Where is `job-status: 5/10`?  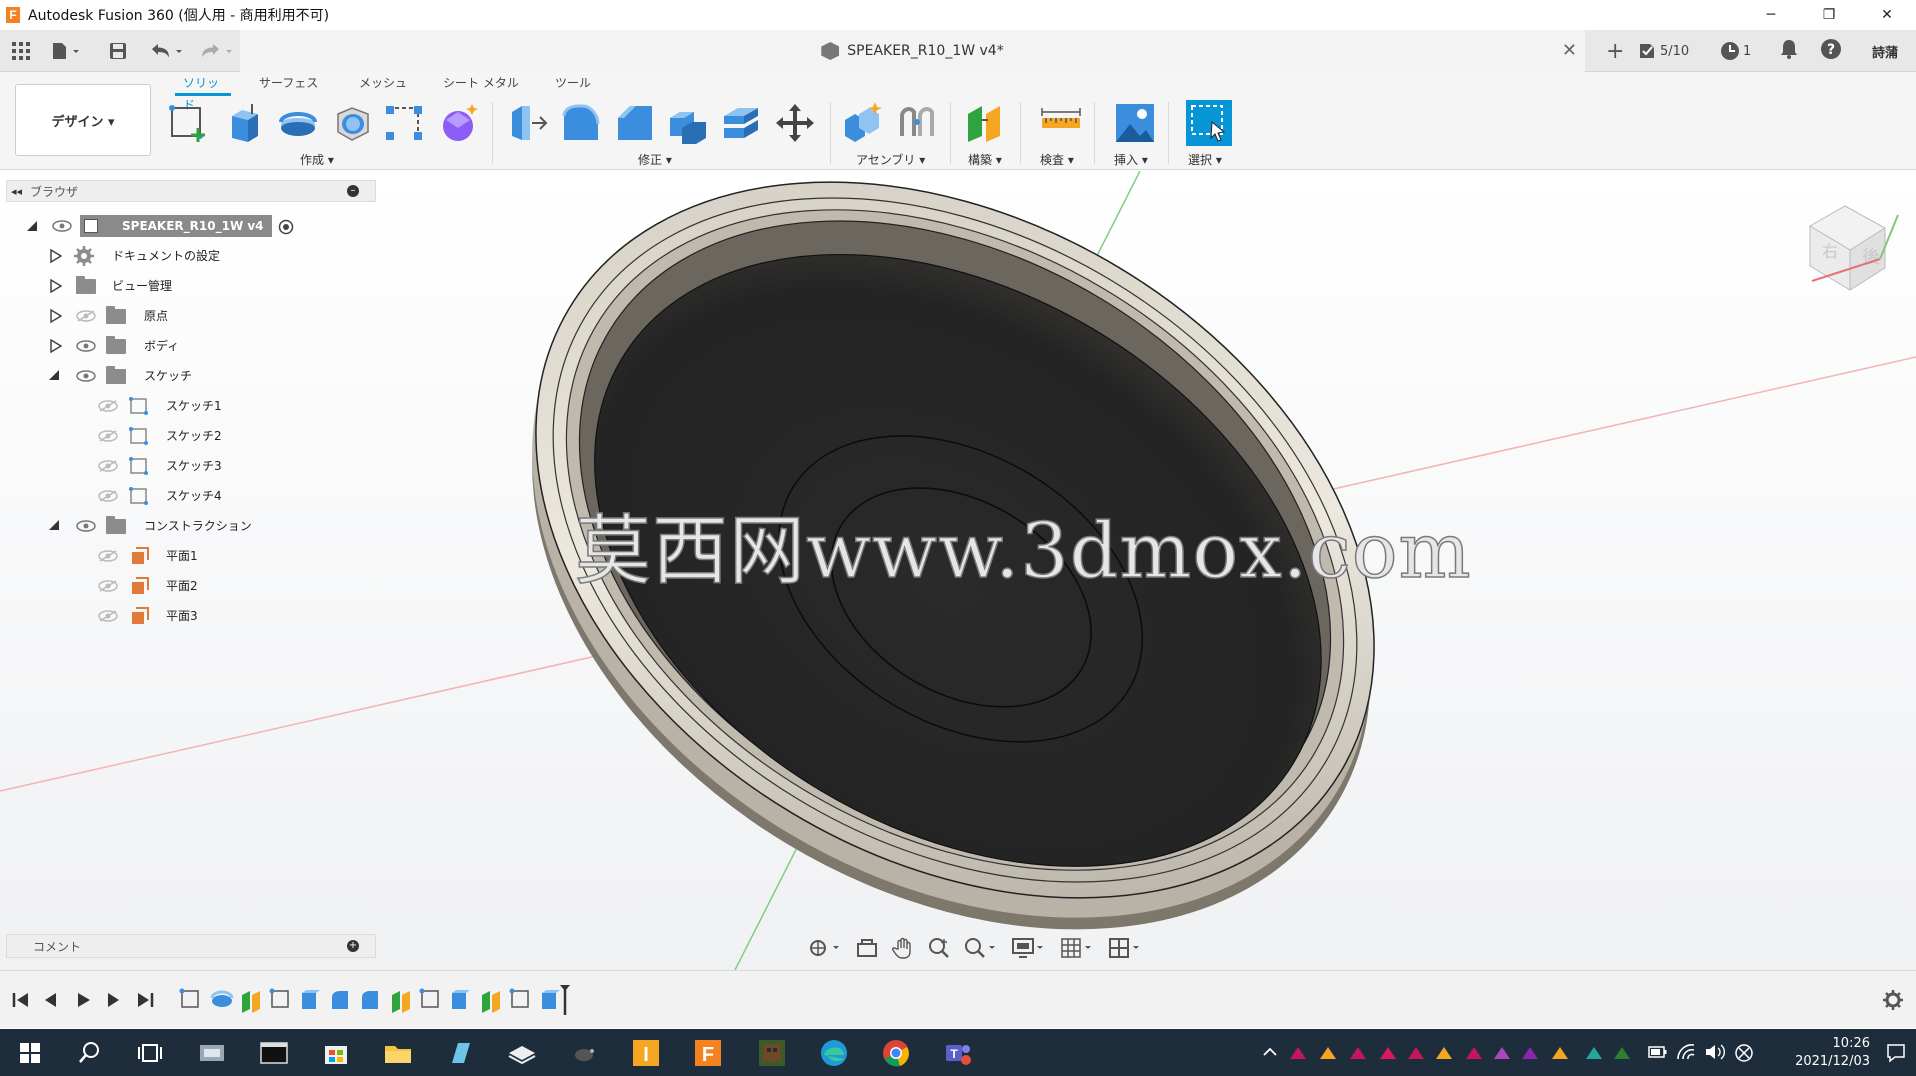 job-status: 5/10 is located at coordinates (1663, 51).